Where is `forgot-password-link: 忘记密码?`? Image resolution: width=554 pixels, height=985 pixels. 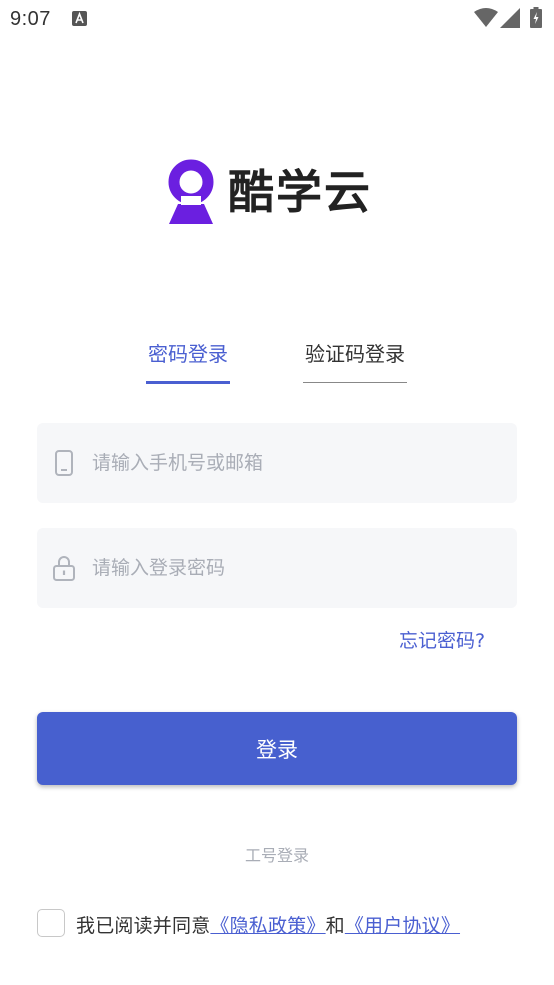 forgot-password-link: 忘记密码? is located at coordinates (442, 639).